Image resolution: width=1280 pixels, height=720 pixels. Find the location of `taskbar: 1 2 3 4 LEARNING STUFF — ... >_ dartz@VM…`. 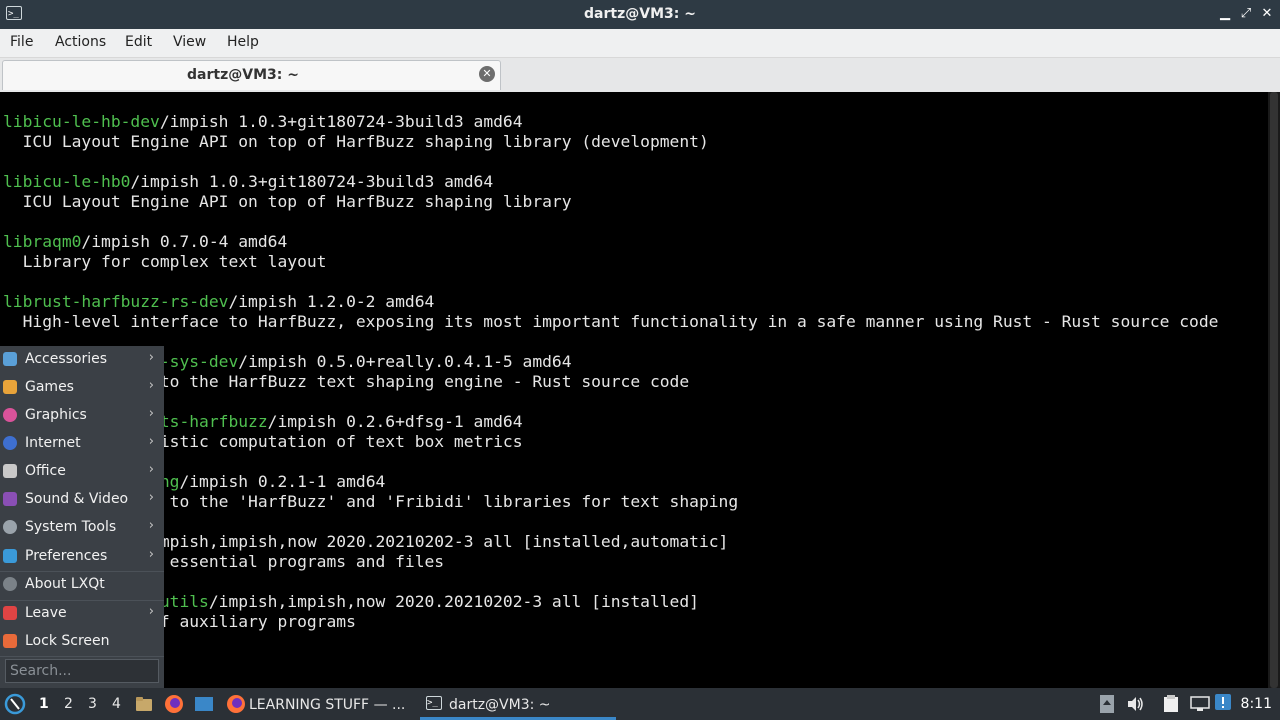

taskbar: 1 2 3 4 LEARNING STUFF — ... >_ dartz@VM… is located at coordinates (640, 704).